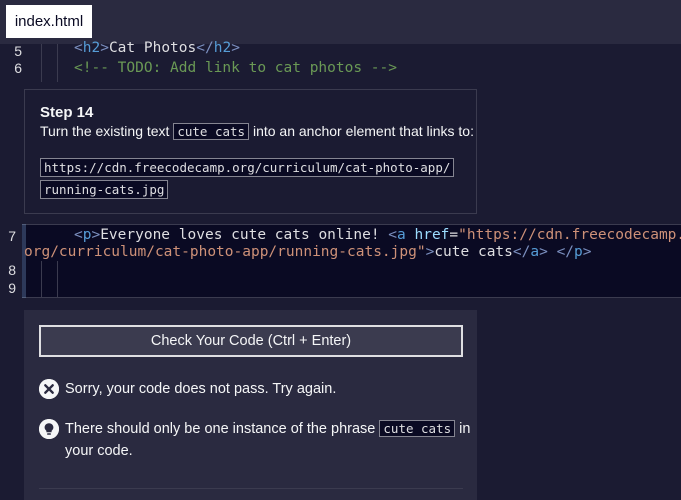 The image size is (681, 500). What do you see at coordinates (18, 51) in the screenshot?
I see `line-number: 5` at bounding box center [18, 51].